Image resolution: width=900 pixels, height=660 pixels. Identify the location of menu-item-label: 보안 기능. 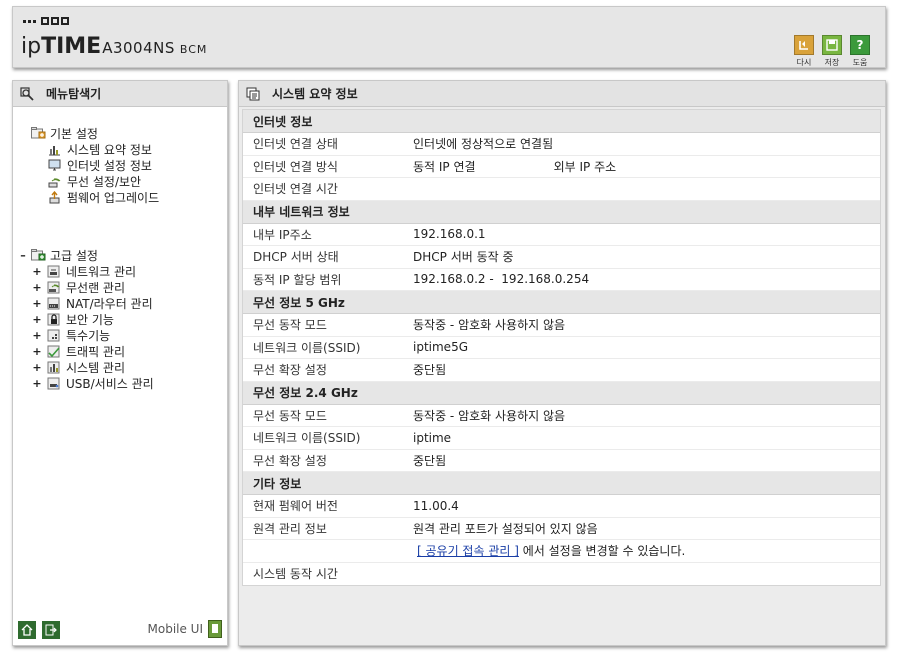
(90, 319).